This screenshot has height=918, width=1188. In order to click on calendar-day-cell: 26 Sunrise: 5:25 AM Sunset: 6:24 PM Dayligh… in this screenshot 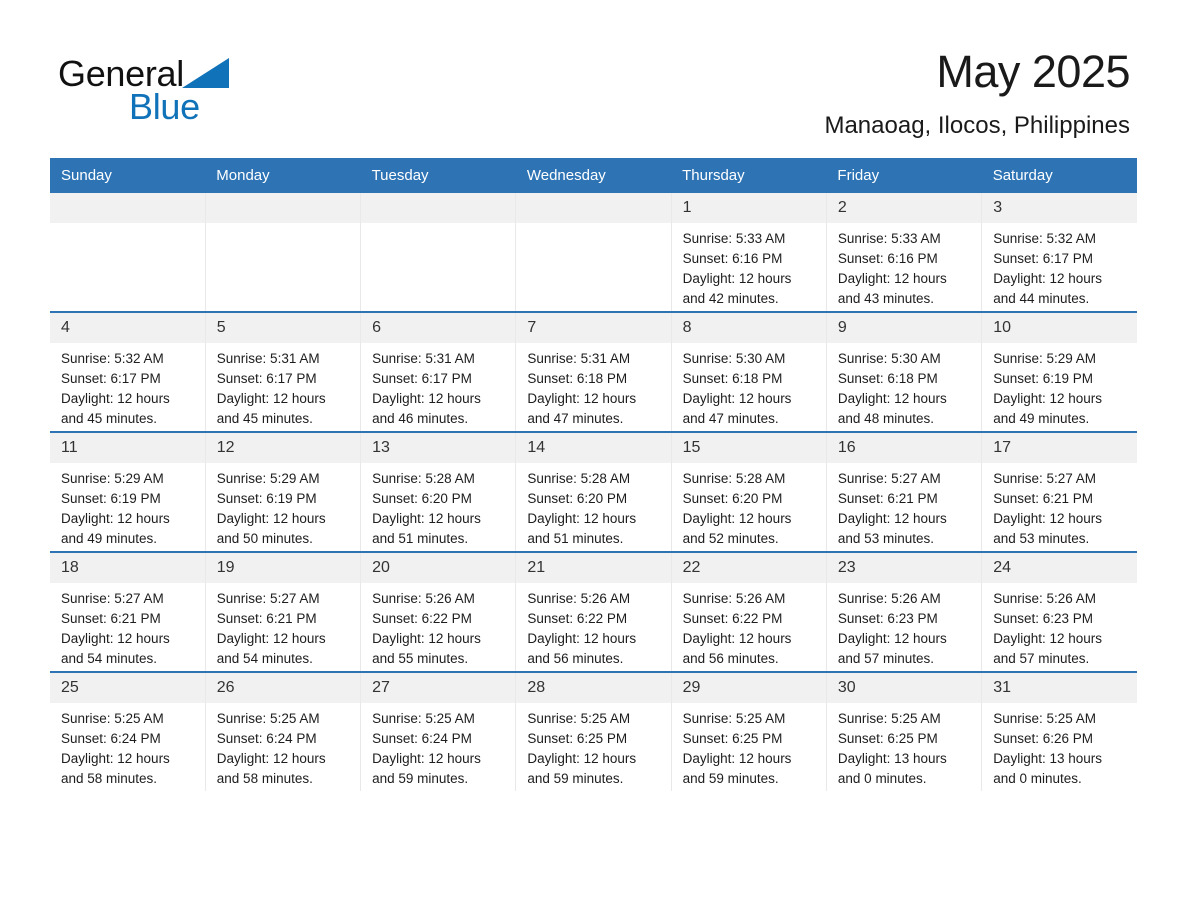, I will do `click(282, 731)`.